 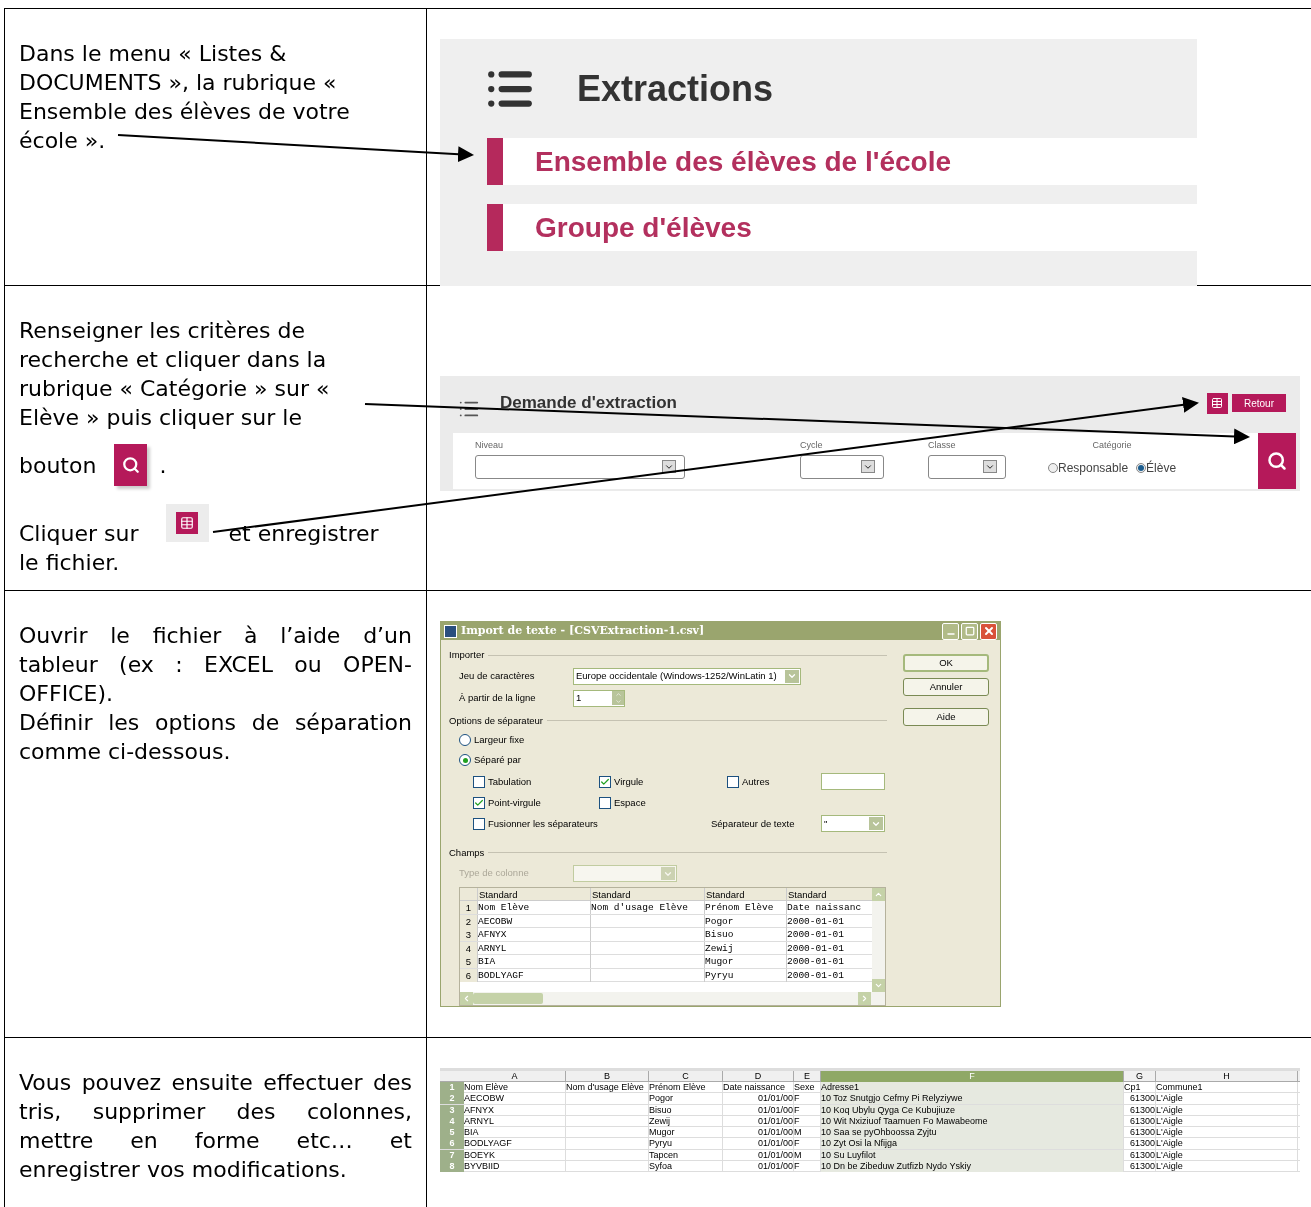 I want to click on field-label: Jeu de caractères, so click(x=497, y=675).